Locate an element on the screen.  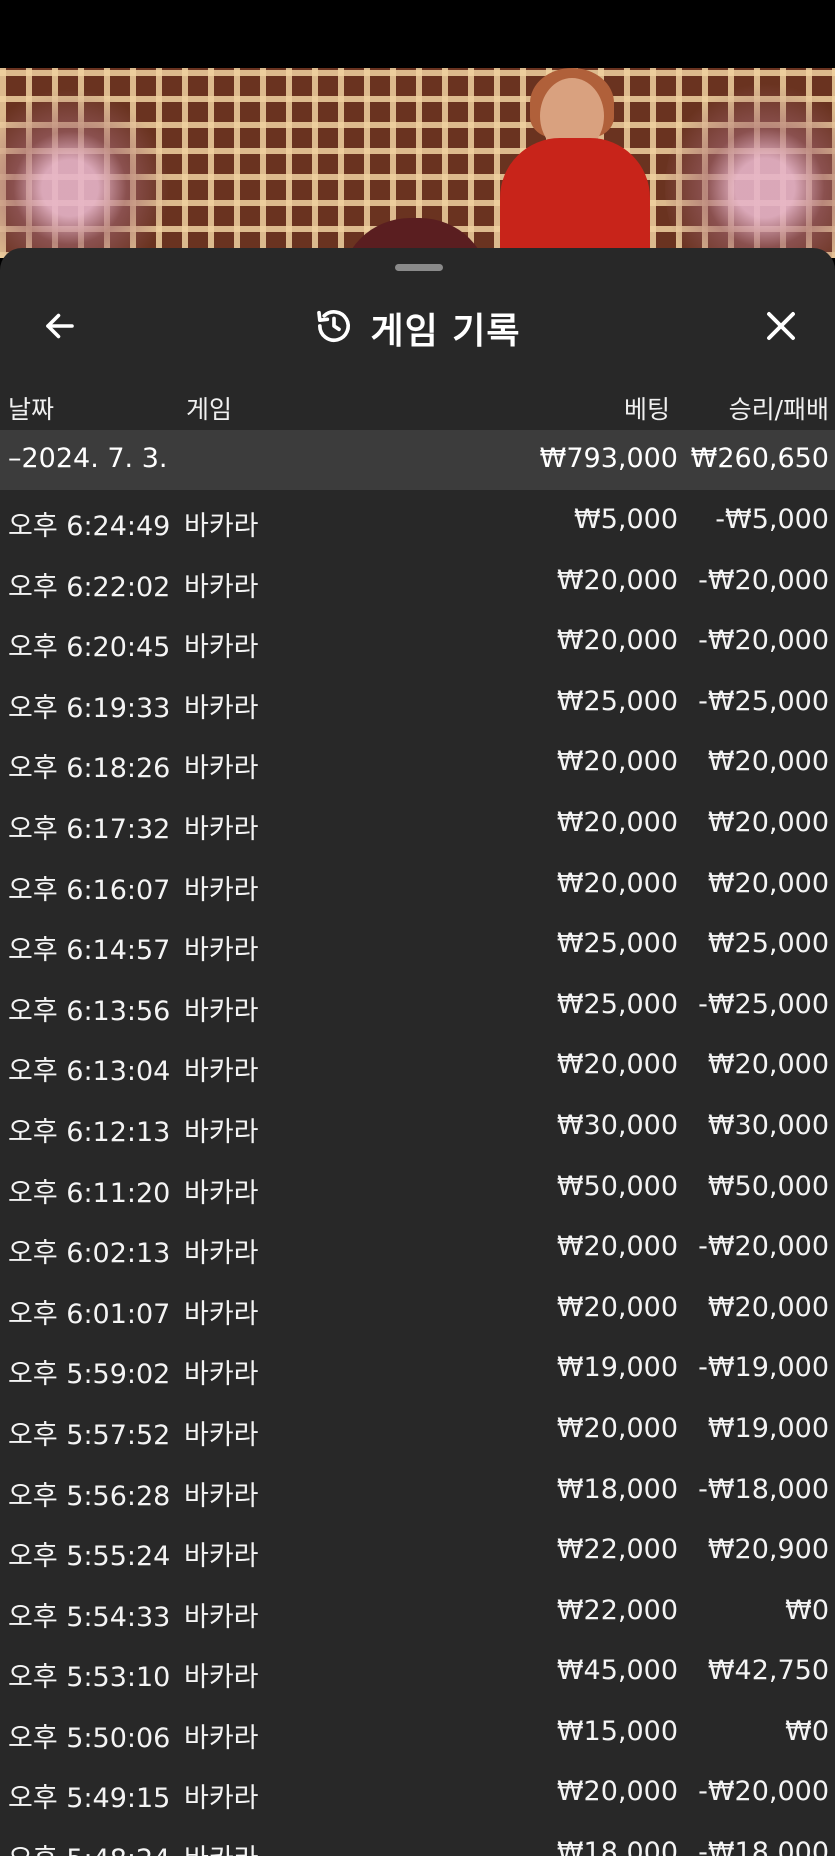
row-time: 오후 6:19:33 is located at coordinates (89, 708).